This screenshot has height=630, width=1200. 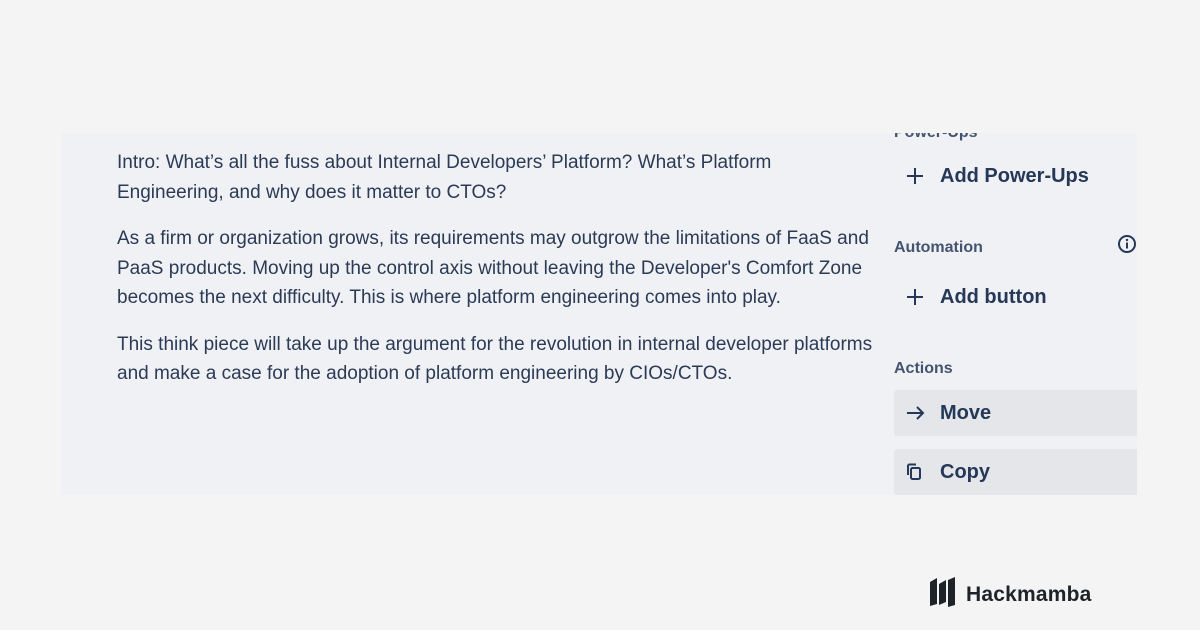 What do you see at coordinates (923, 368) in the screenshot?
I see `actions-heading: Actions` at bounding box center [923, 368].